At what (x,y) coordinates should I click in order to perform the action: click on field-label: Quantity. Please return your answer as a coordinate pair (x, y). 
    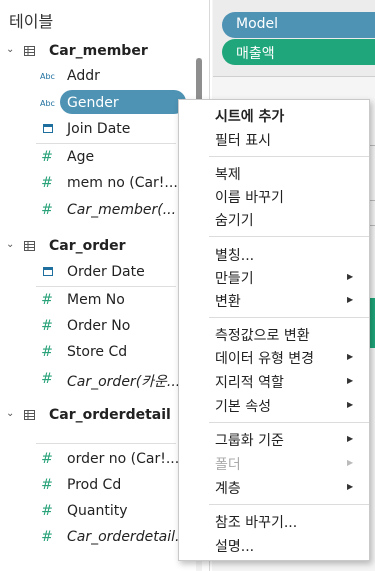
    Looking at the image, I should click on (97, 511).